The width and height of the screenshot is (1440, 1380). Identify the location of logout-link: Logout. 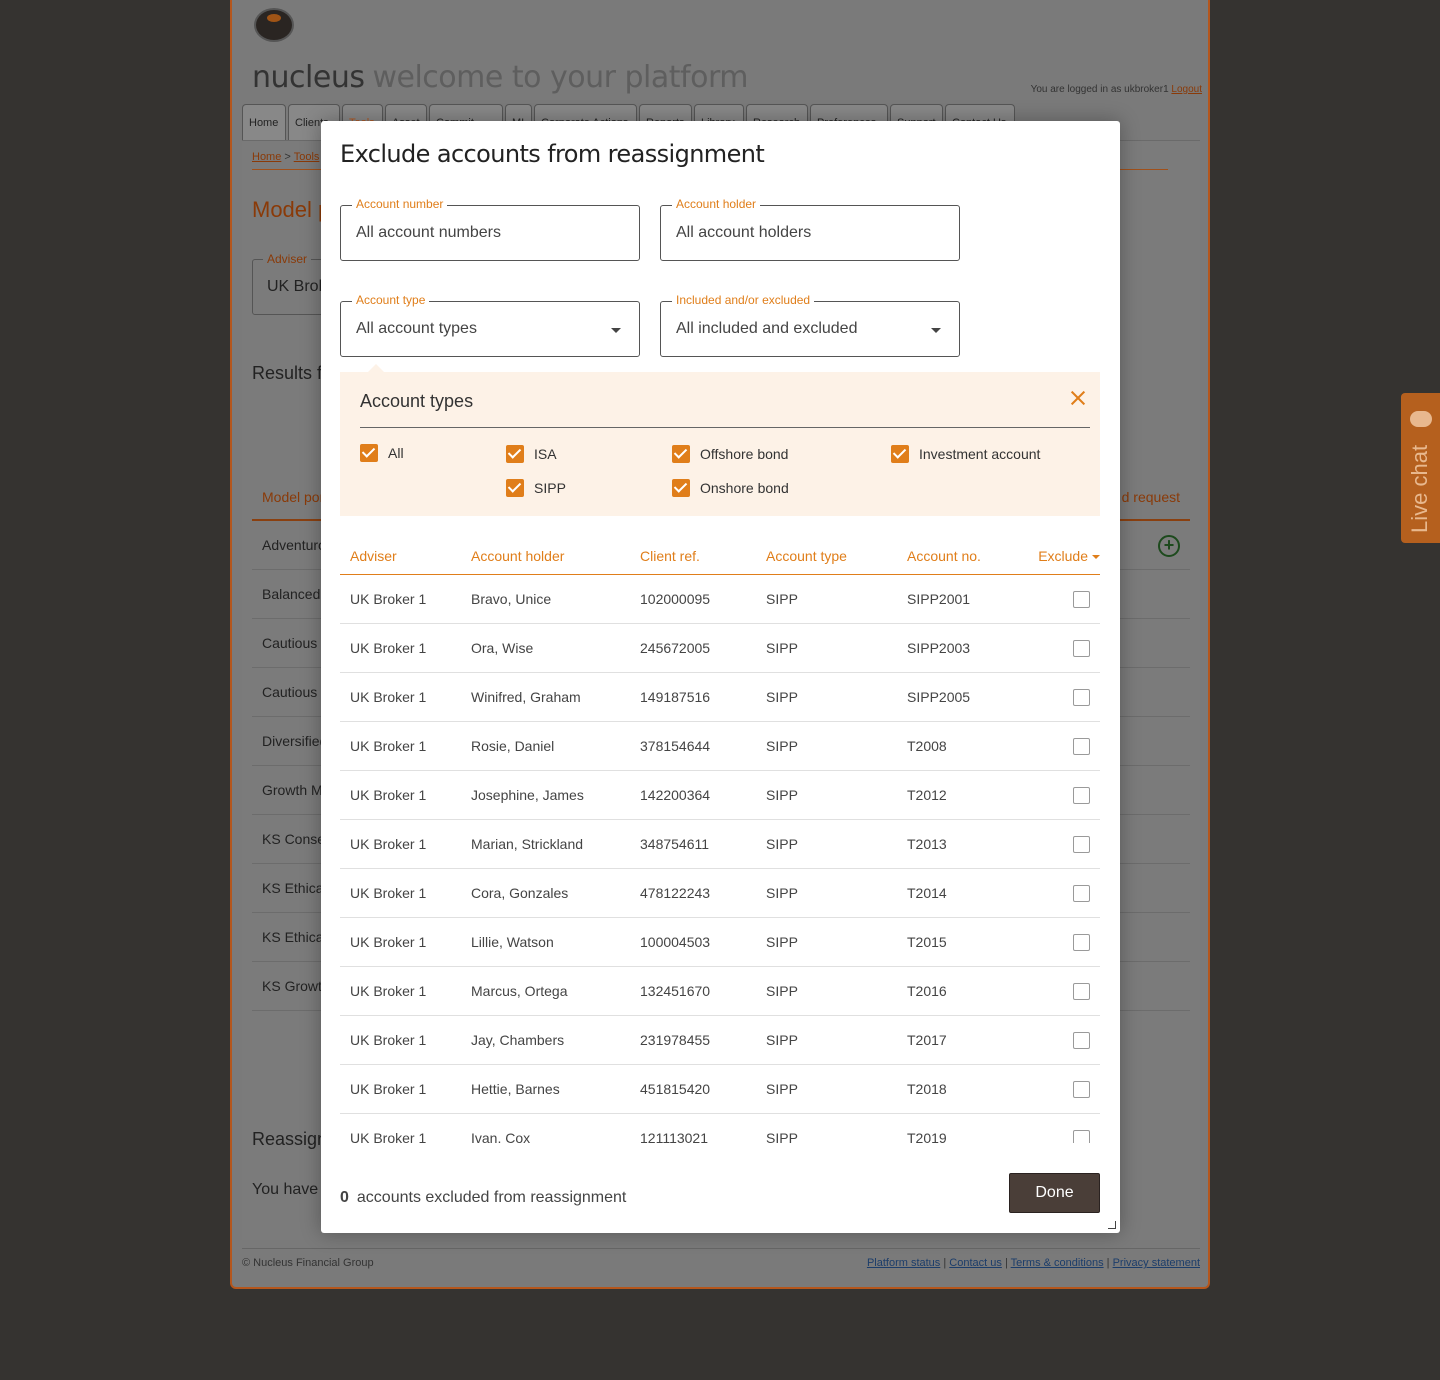
(1186, 89).